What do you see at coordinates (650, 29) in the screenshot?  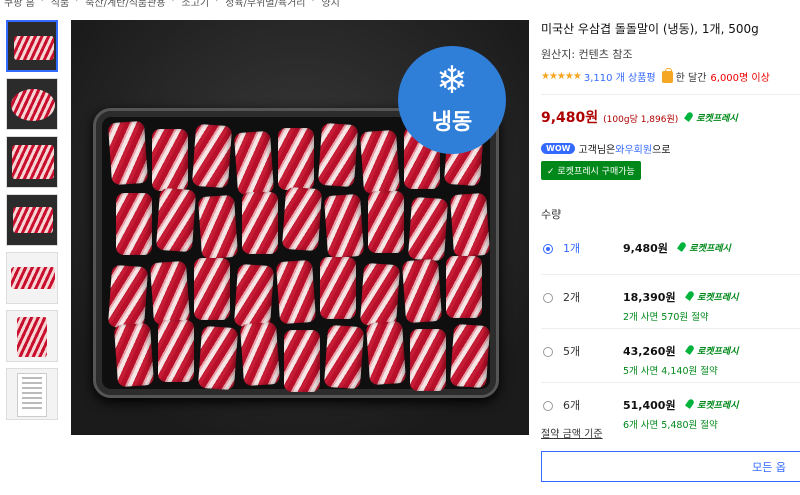 I see `product-title: 미국산 우삼겹 돌돌말이 (냉동), 1개, 500g` at bounding box center [650, 29].